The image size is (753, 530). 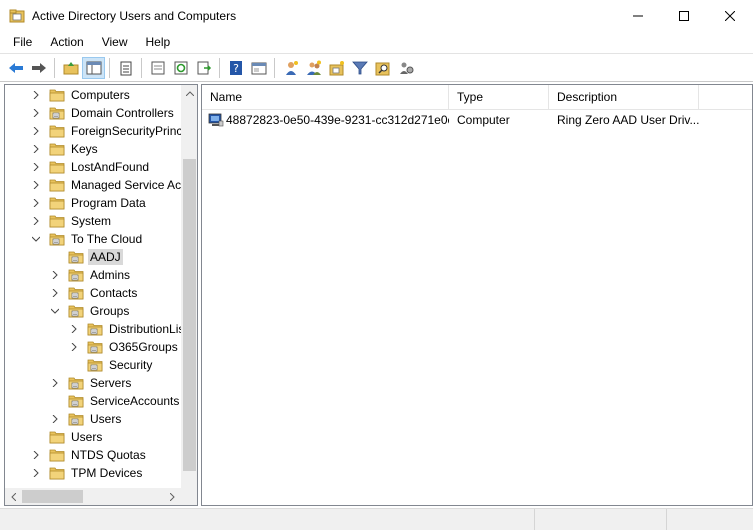 What do you see at coordinates (110, 311) in the screenshot?
I see `tree-item-label: Groups` at bounding box center [110, 311].